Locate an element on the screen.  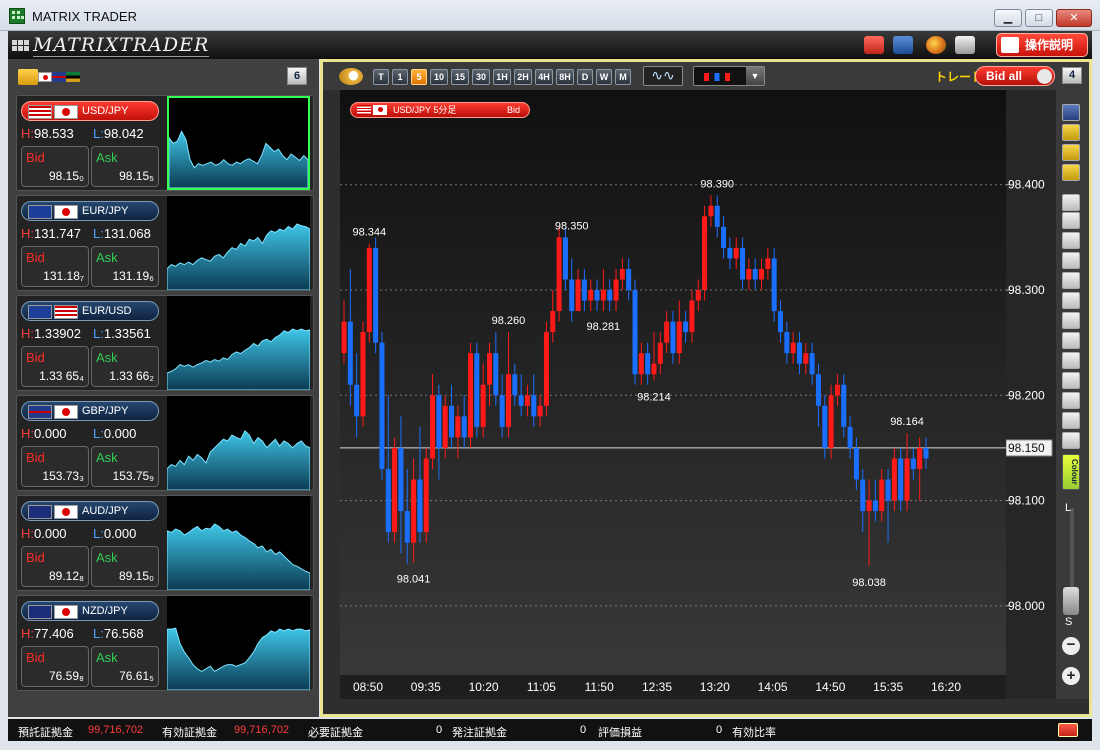
close-button: ✕ is located at coordinates (1074, 18).